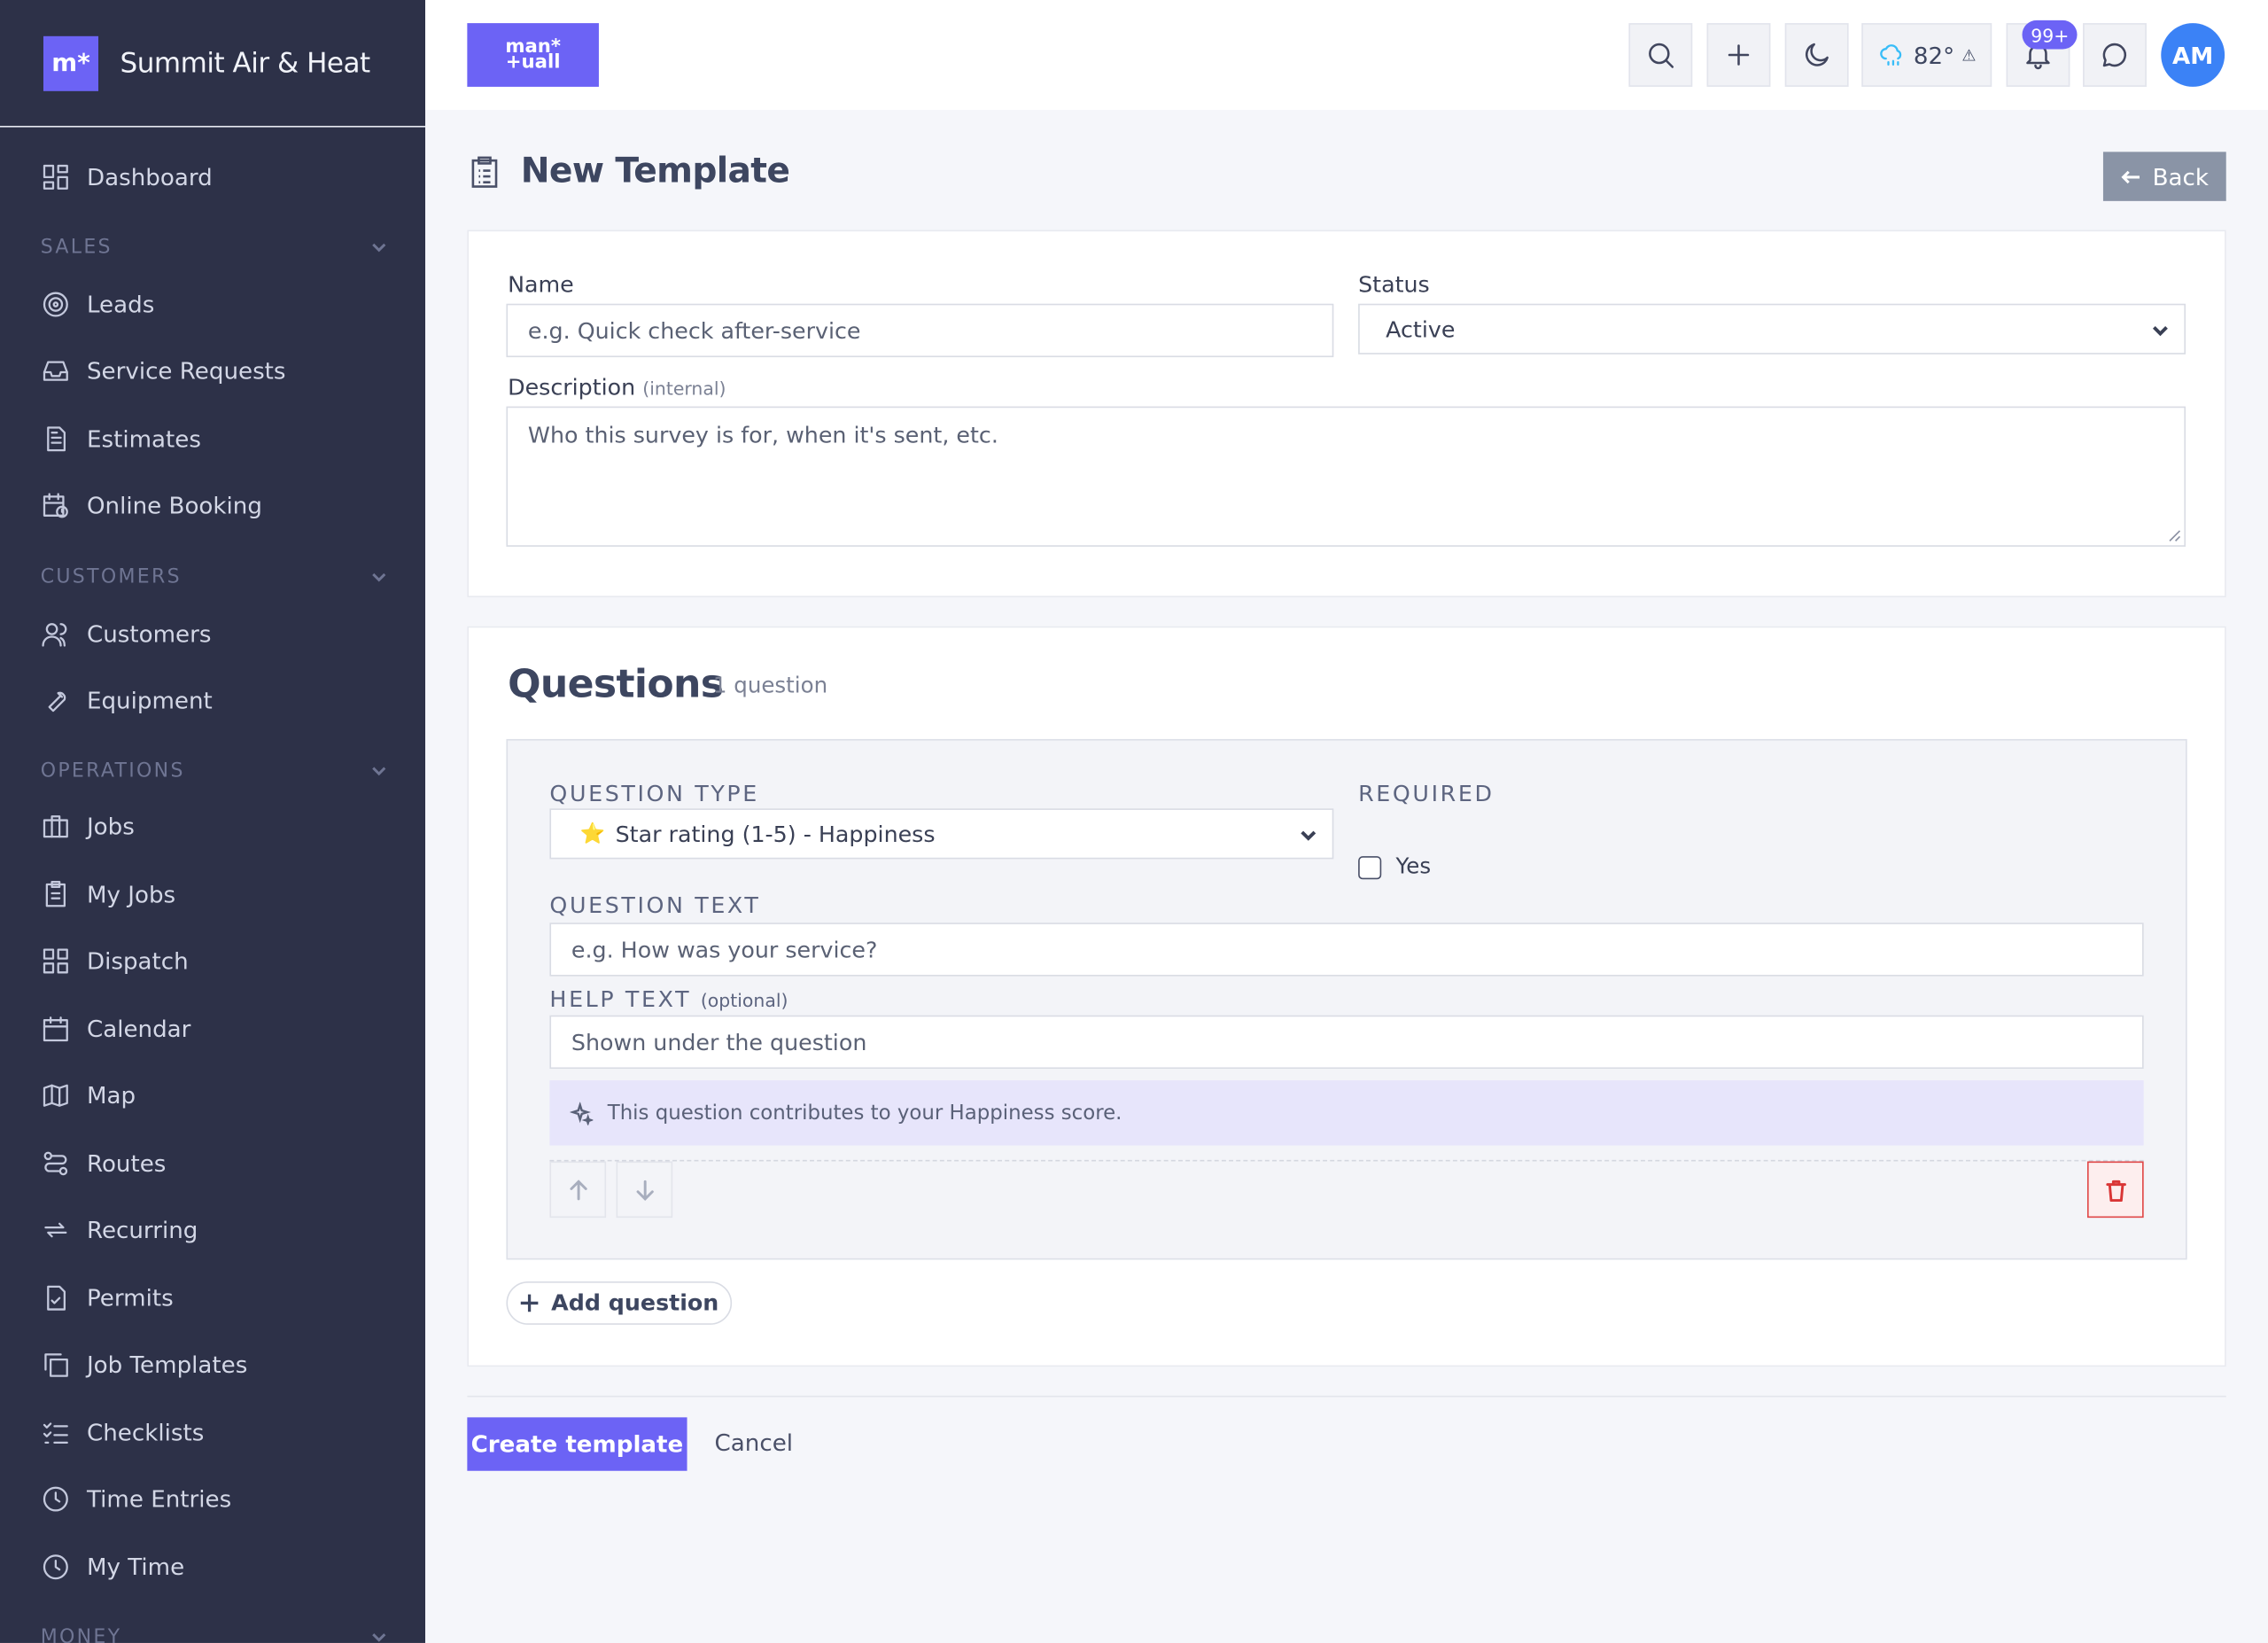 This screenshot has height=1643, width=2268. I want to click on arrow-down-icon, so click(644, 1190).